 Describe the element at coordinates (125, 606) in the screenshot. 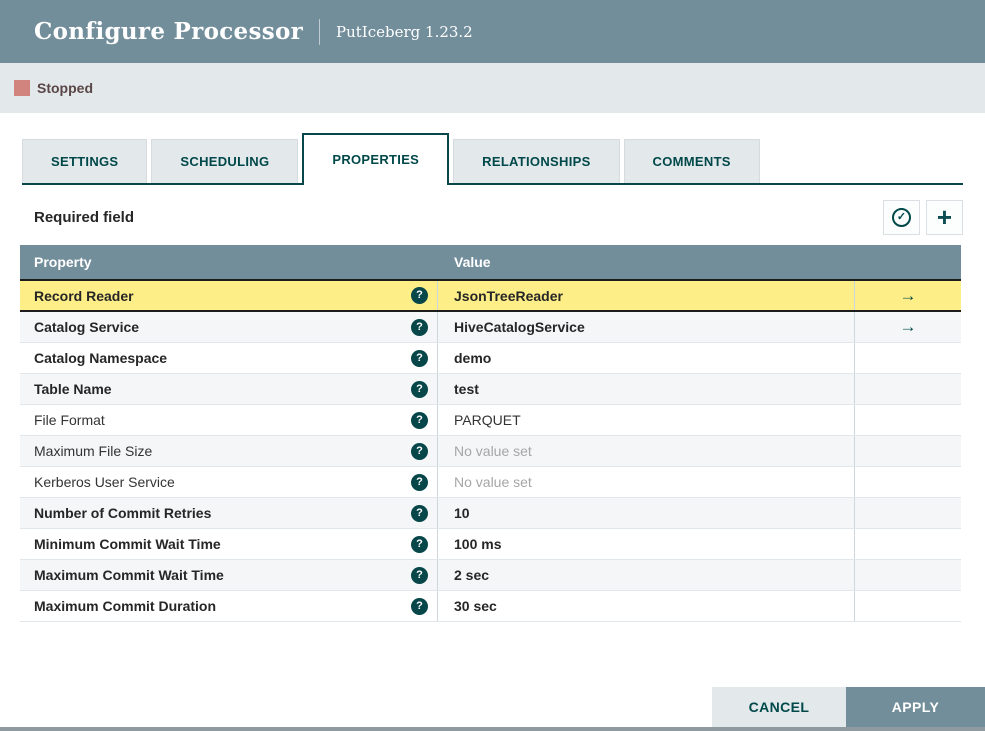

I see `property-name: Maximum Commit Duration` at that location.